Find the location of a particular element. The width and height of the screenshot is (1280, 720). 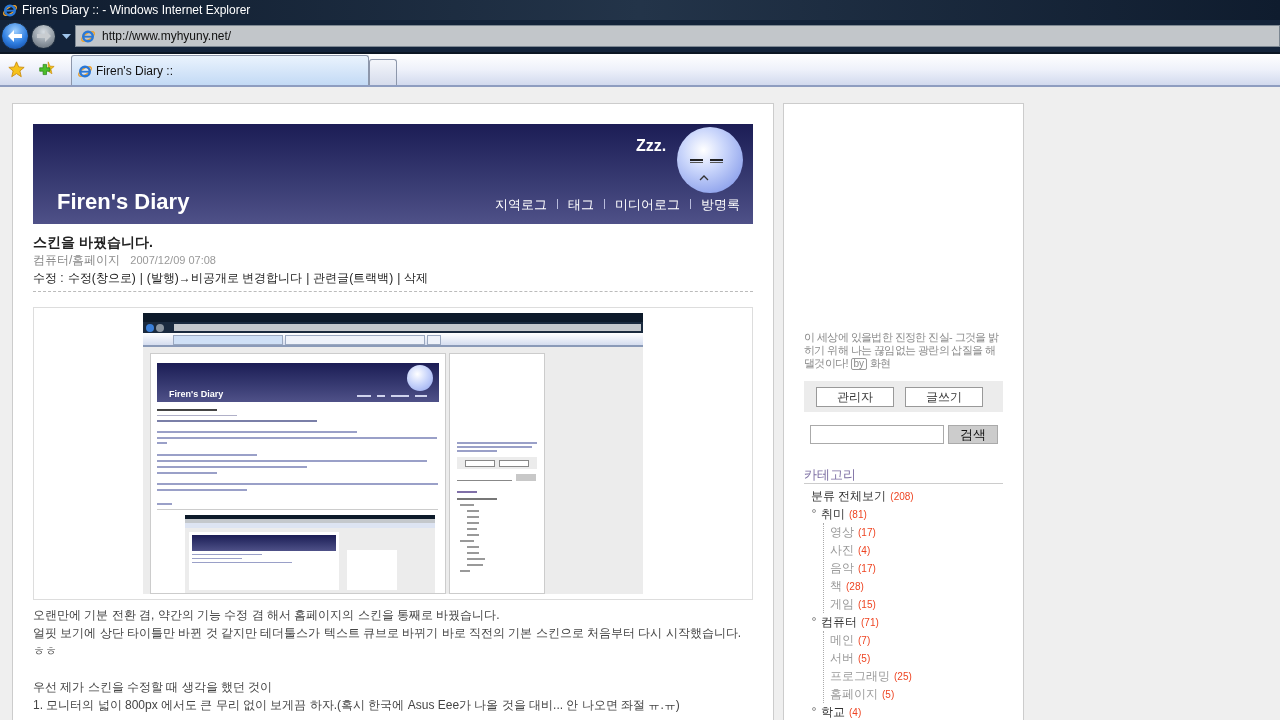

search-field is located at coordinates (877, 434).